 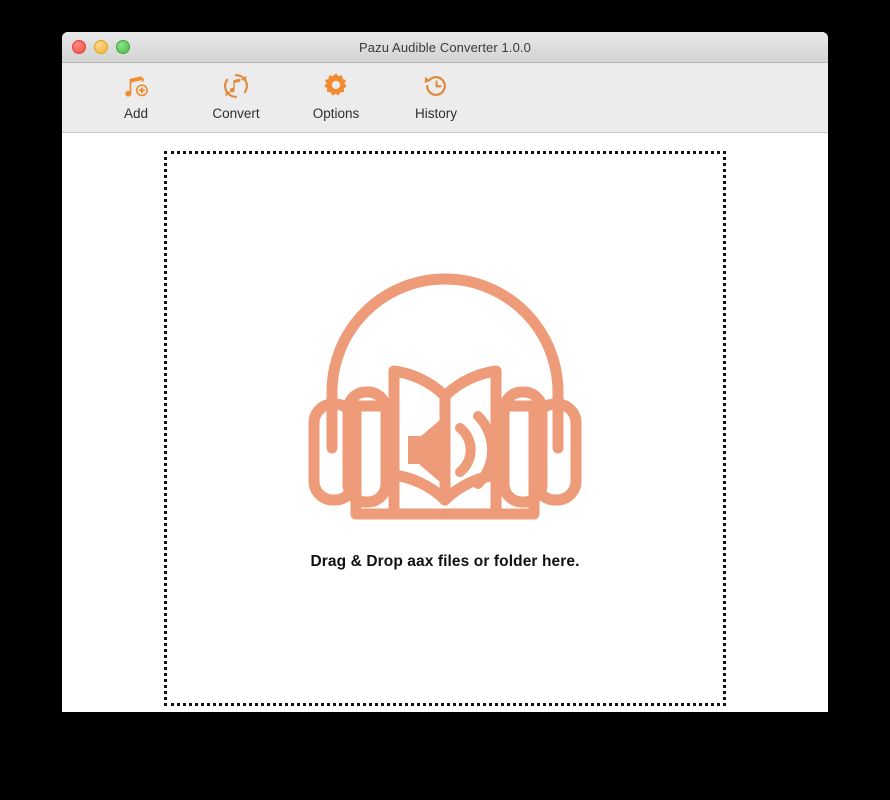 I want to click on main-toolbar: Add Convert Options History, so click(x=445, y=98).